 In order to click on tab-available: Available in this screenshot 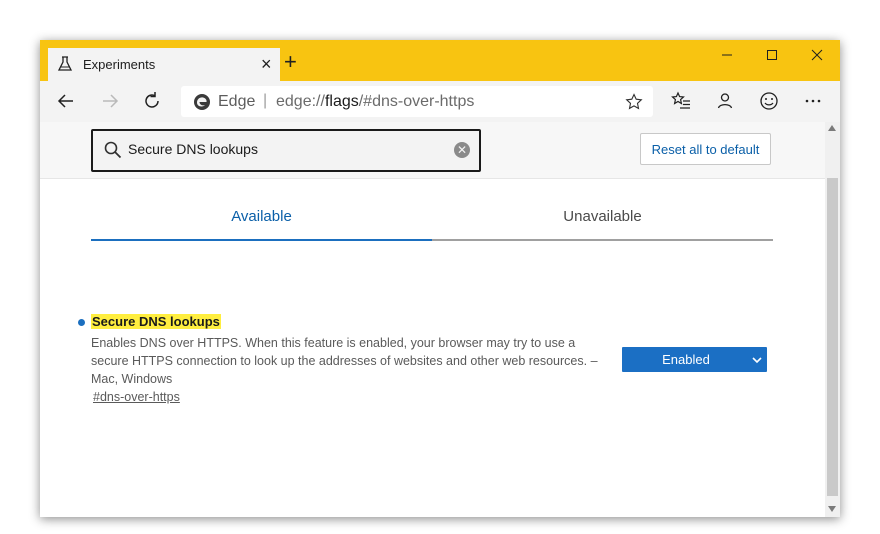, I will do `click(261, 223)`.